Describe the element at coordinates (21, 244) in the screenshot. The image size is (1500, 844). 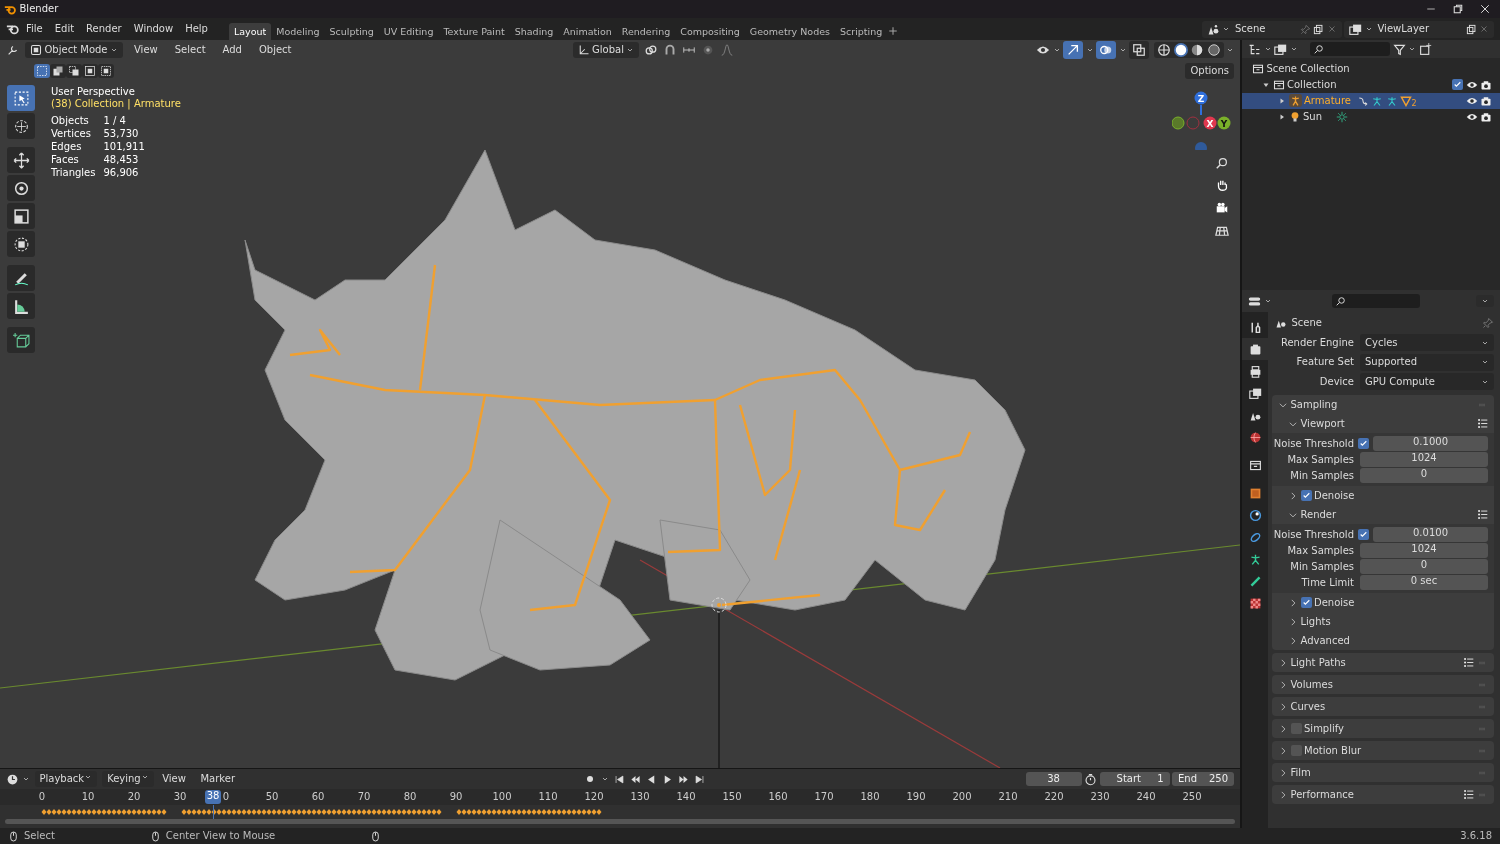
I see `transform-tool` at that location.